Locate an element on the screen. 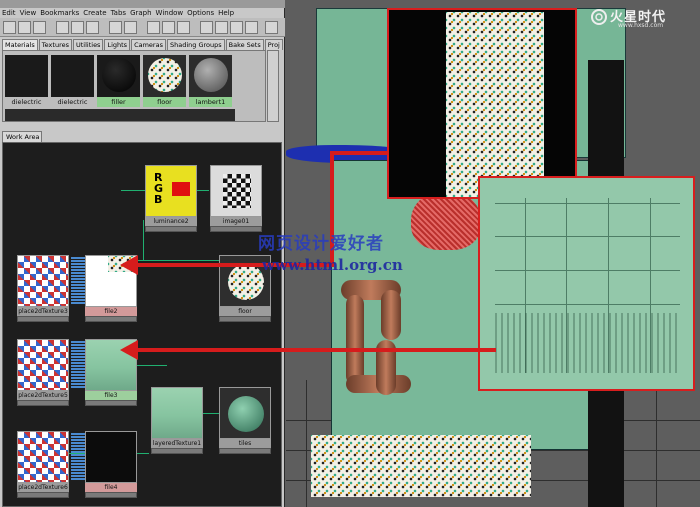 This screenshot has height=507, width=700. node-image-file: image01 is located at coordinates (236, 198).